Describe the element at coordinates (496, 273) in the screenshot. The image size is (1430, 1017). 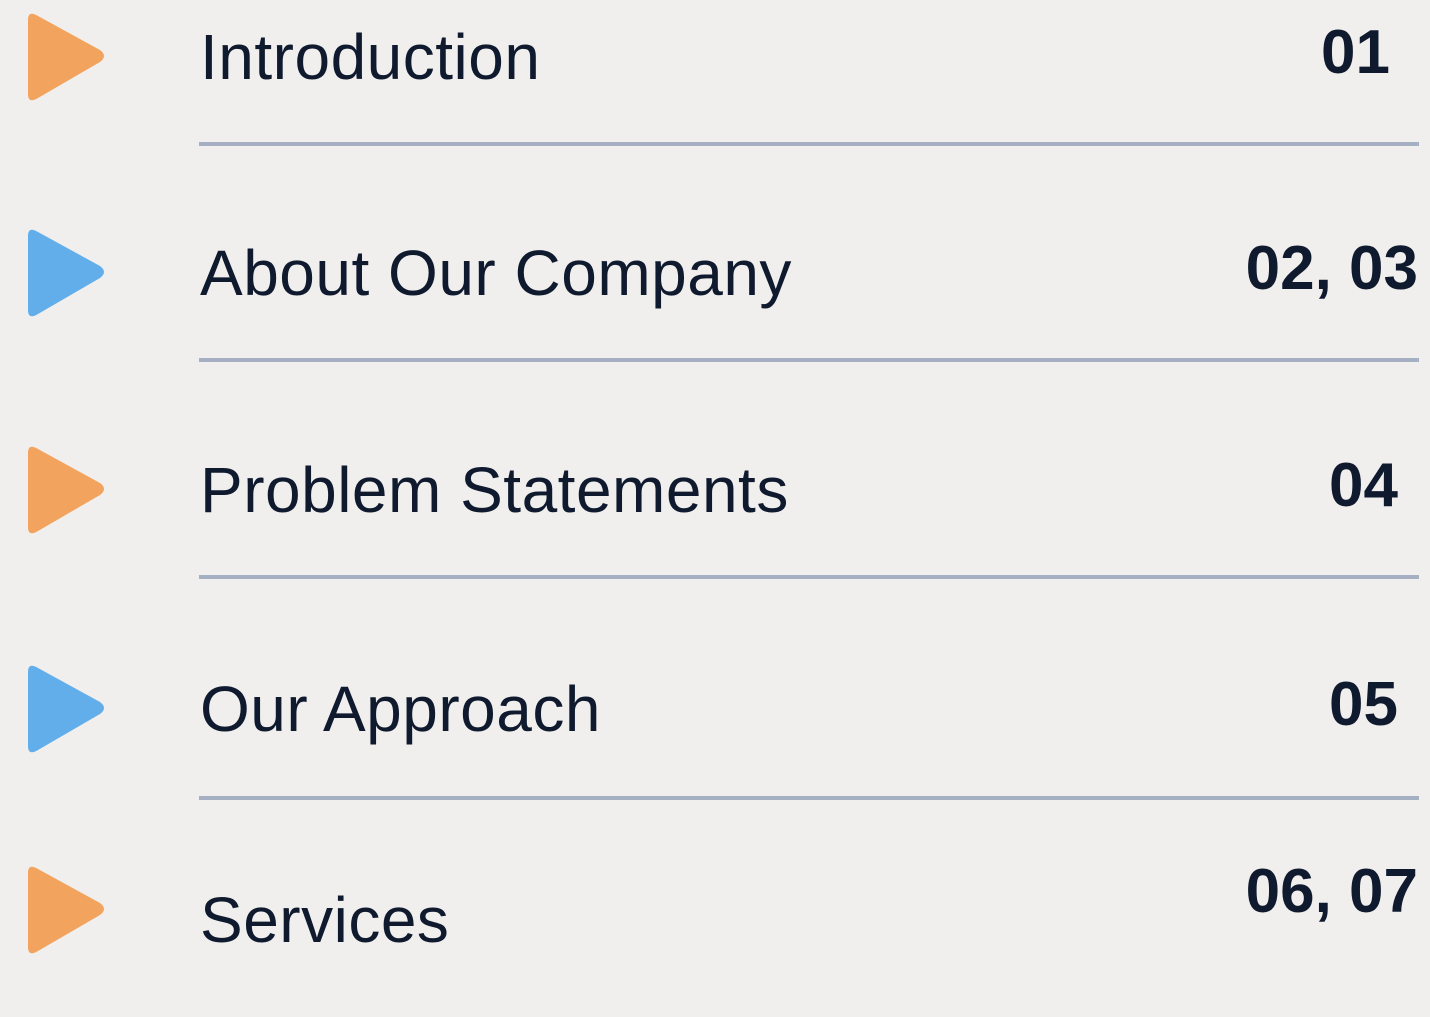
I see `toc-item-label: About Our Company` at that location.